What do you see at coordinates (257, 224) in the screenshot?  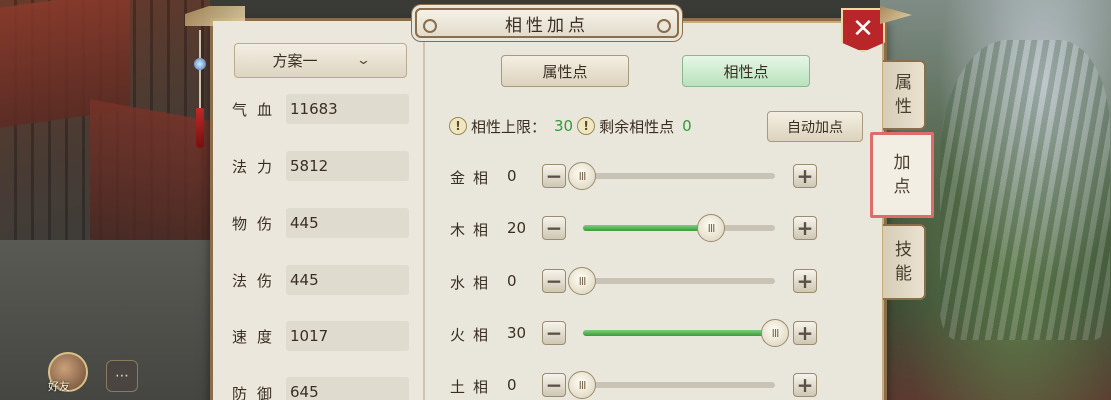 I see `stat-label-phys-dmg: 物伤` at bounding box center [257, 224].